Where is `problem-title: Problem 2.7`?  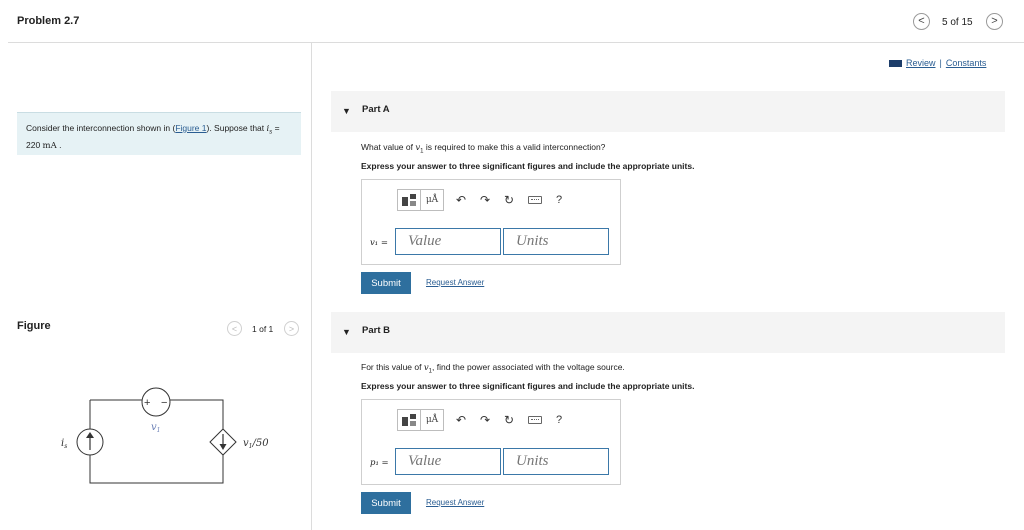 problem-title: Problem 2.7 is located at coordinates (48, 21).